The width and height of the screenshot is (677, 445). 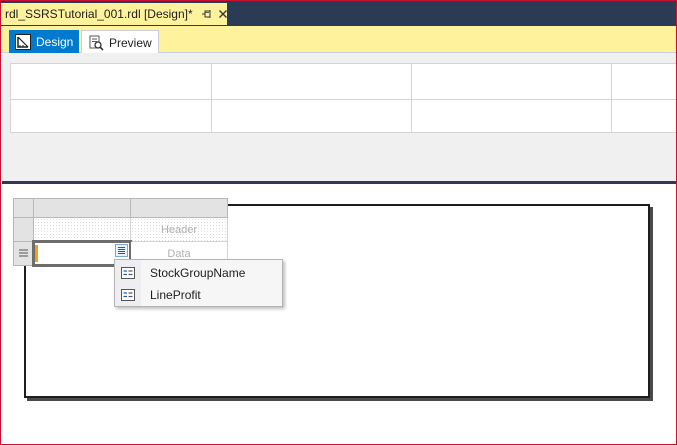 I want to click on document-tab-title: rdl_SSRSTutorial_001.rdl [Design]*, so click(x=99, y=14).